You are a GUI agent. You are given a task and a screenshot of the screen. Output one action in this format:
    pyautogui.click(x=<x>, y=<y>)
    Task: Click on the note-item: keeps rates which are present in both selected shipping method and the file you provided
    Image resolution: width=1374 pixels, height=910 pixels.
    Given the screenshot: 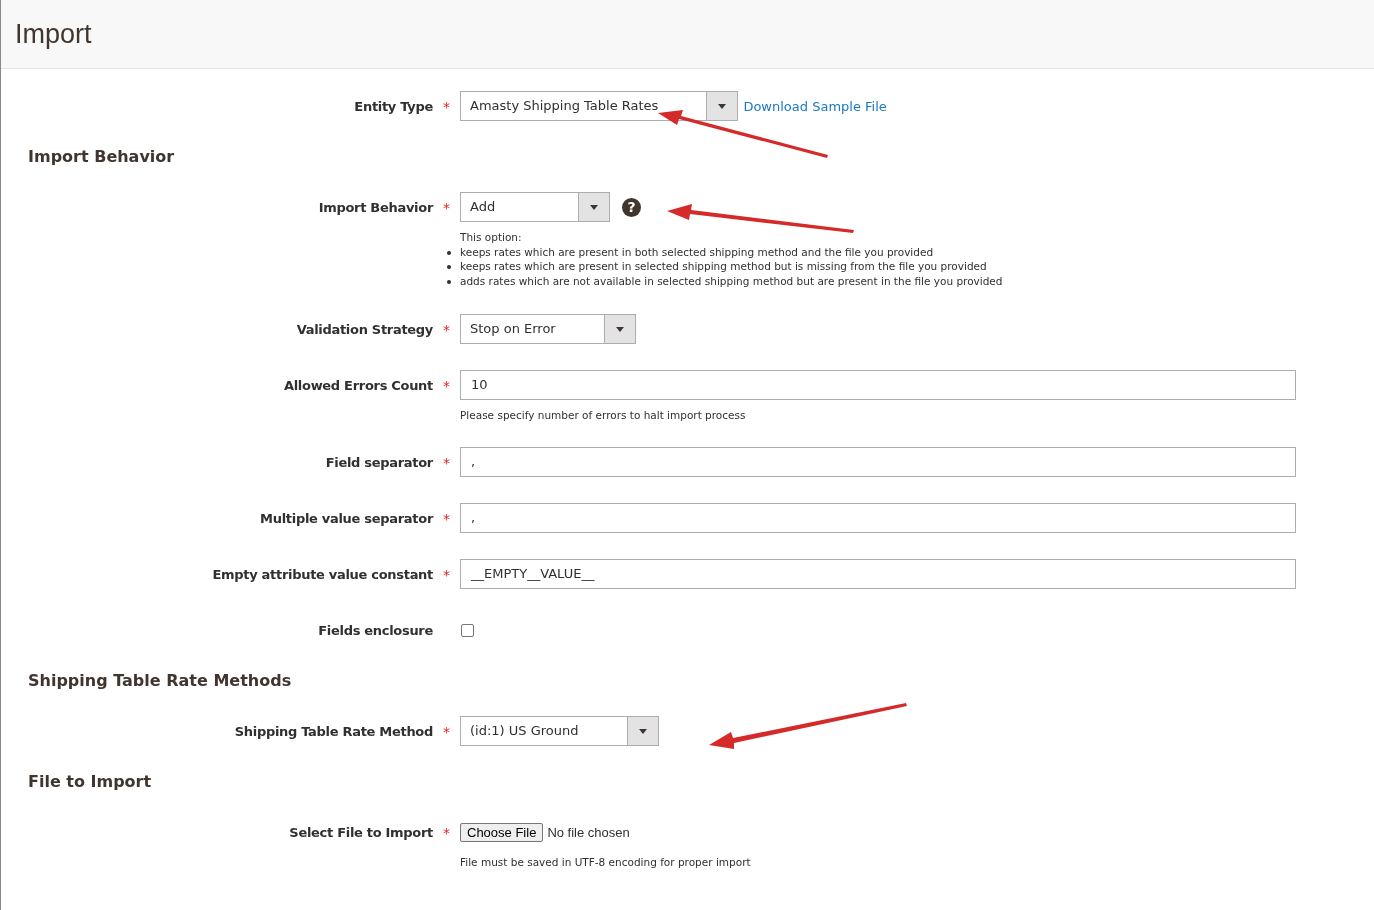 What is the action you would take?
    pyautogui.click(x=697, y=251)
    